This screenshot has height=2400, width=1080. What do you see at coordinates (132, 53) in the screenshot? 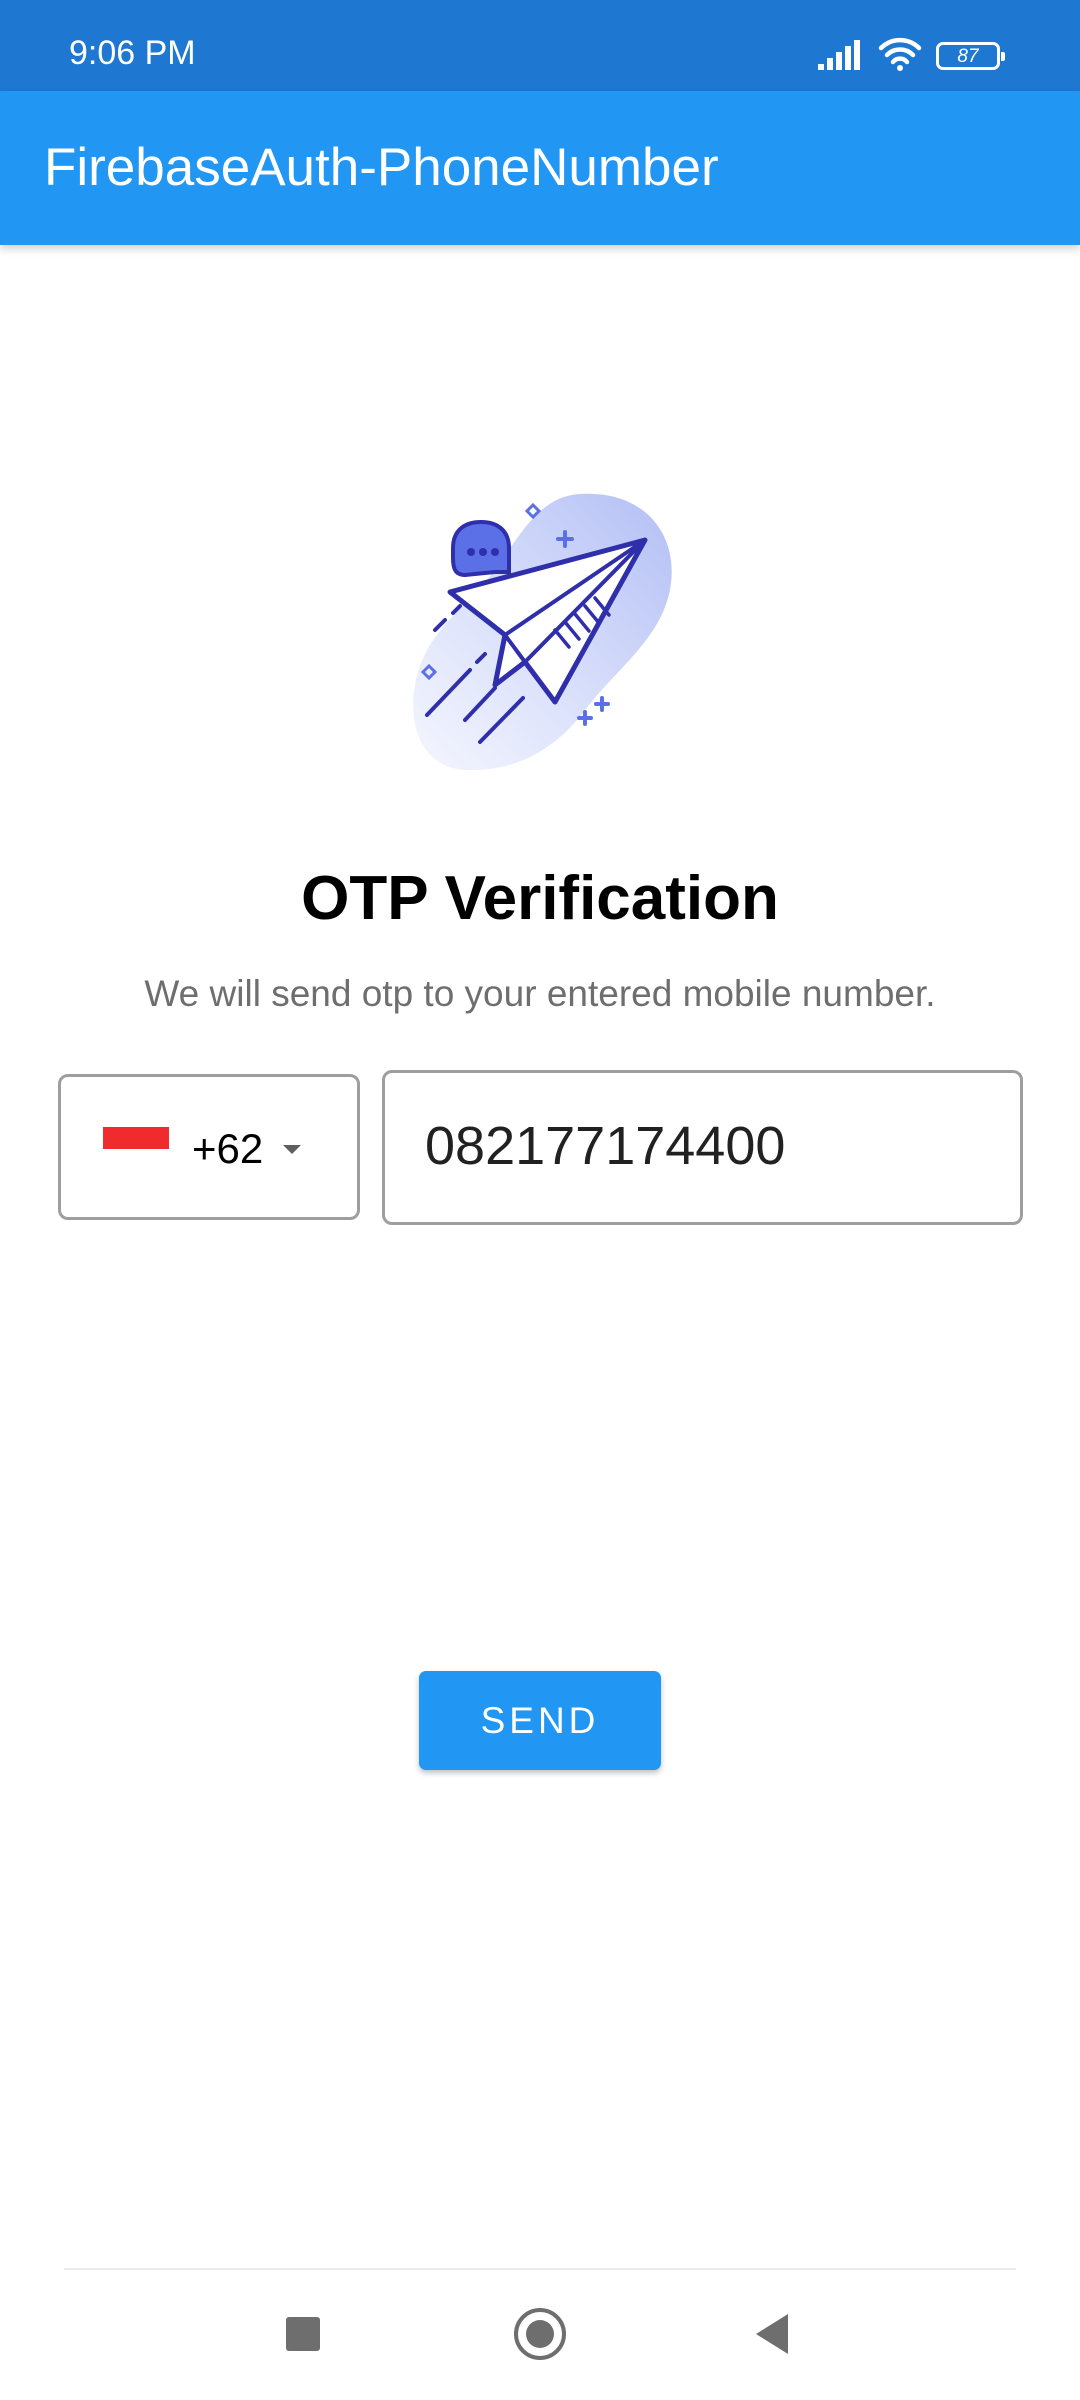
I see `status-time: 9:06 PM` at bounding box center [132, 53].